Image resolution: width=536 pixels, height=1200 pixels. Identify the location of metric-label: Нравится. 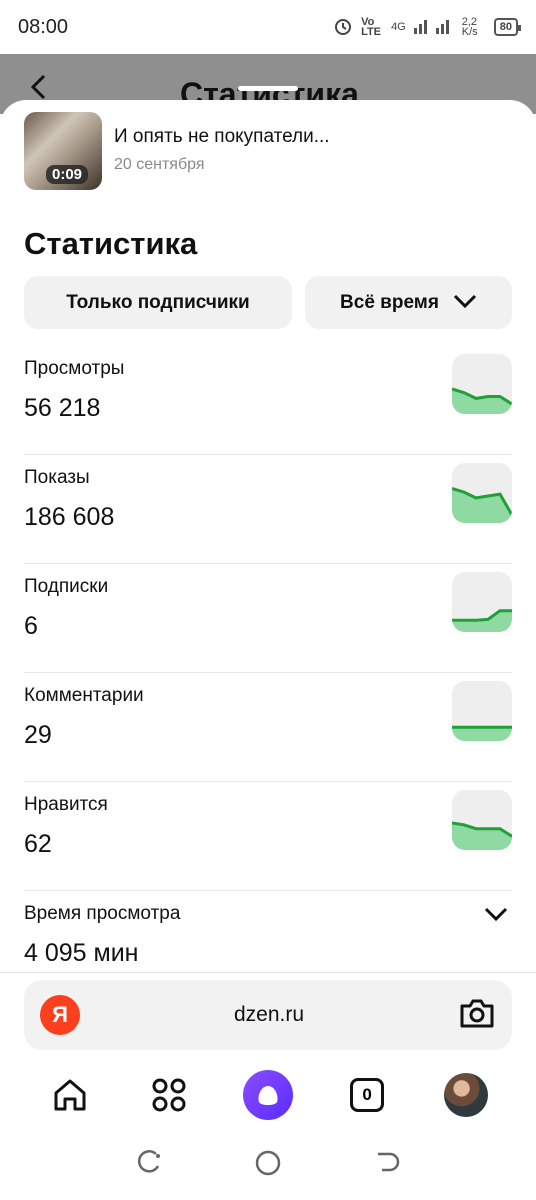
(66, 804).